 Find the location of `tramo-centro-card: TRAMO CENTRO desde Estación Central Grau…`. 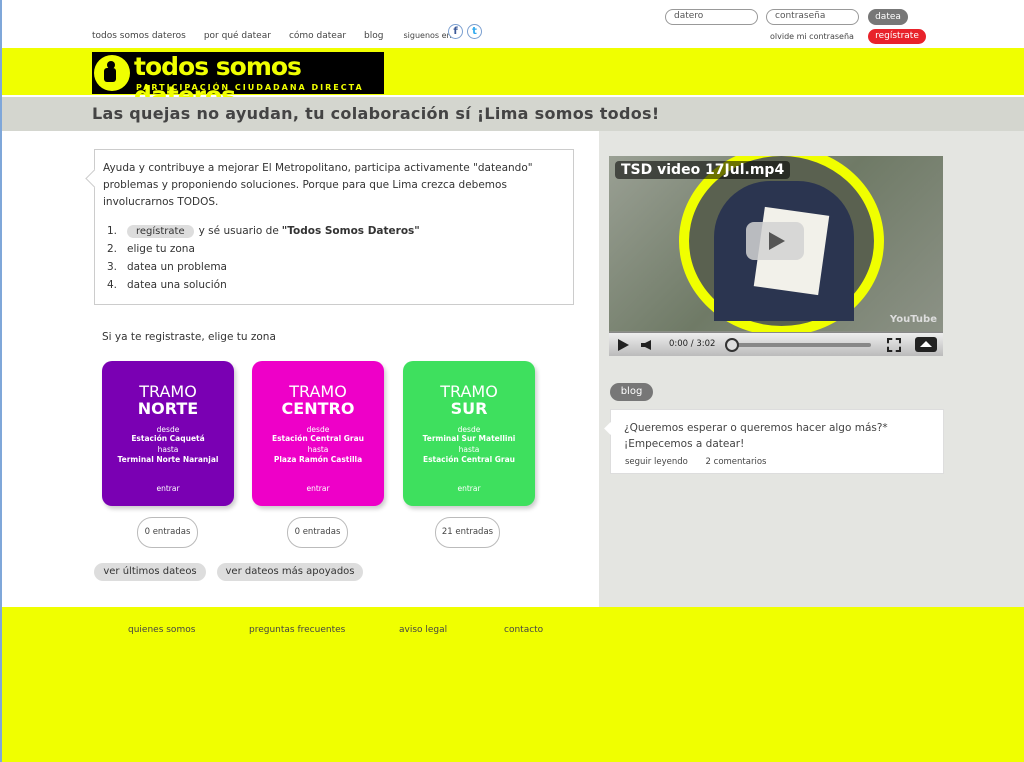

tramo-centro-card: TRAMO CENTRO desde Estación Central Grau… is located at coordinates (318, 433).